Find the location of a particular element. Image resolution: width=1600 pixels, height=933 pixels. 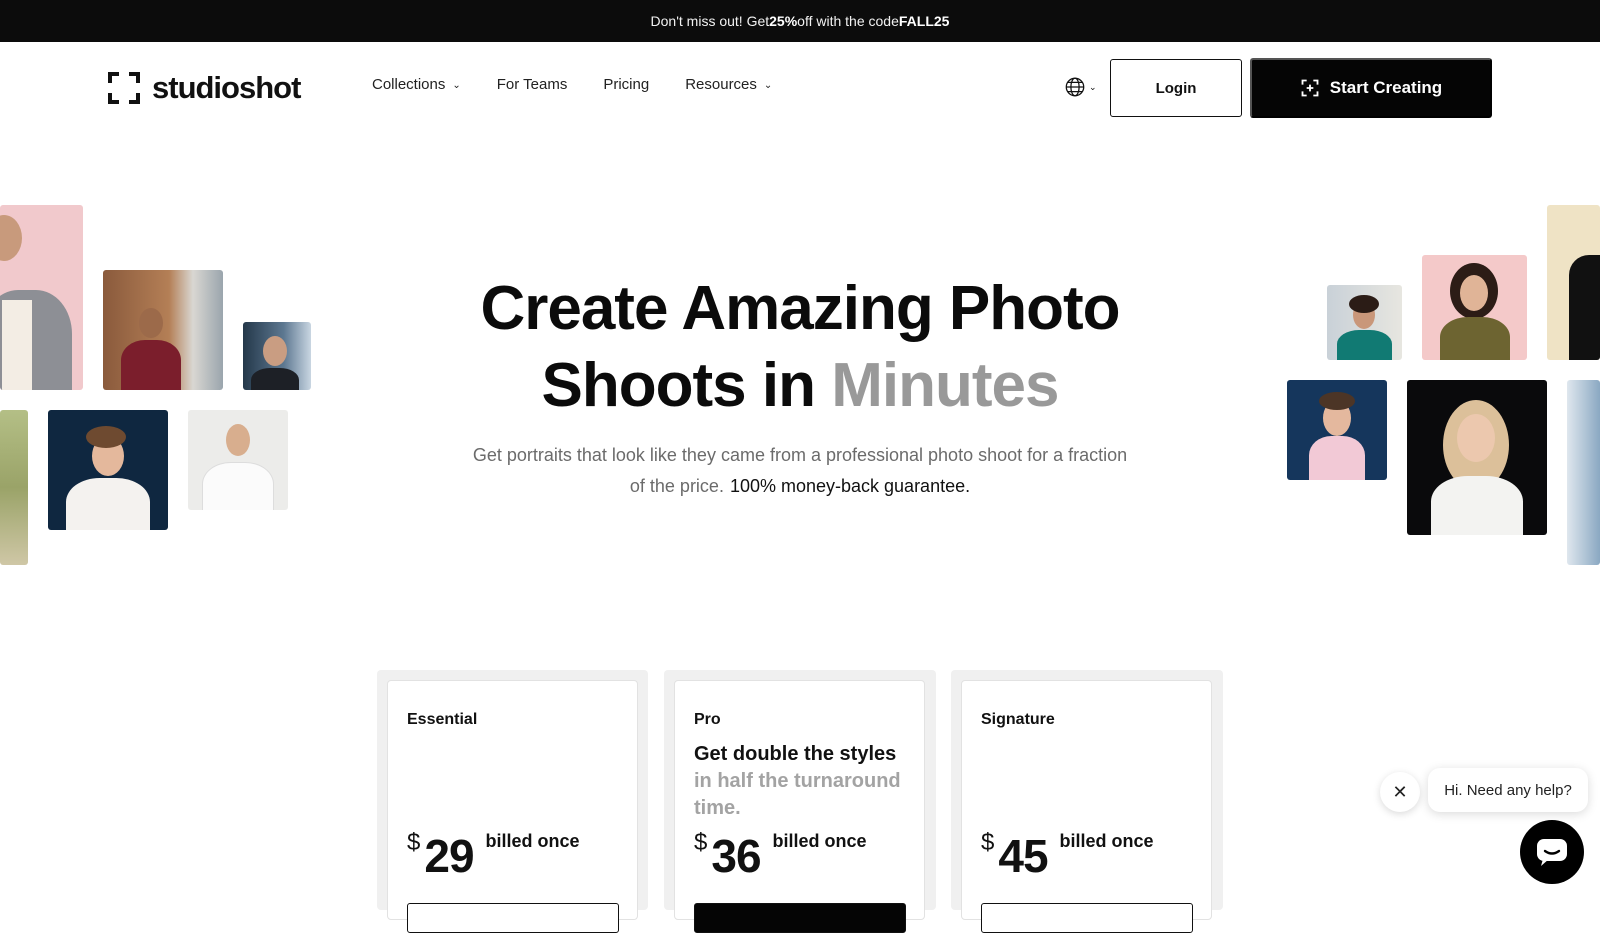

nav-collections: Collections ⌄ is located at coordinates (416, 84).